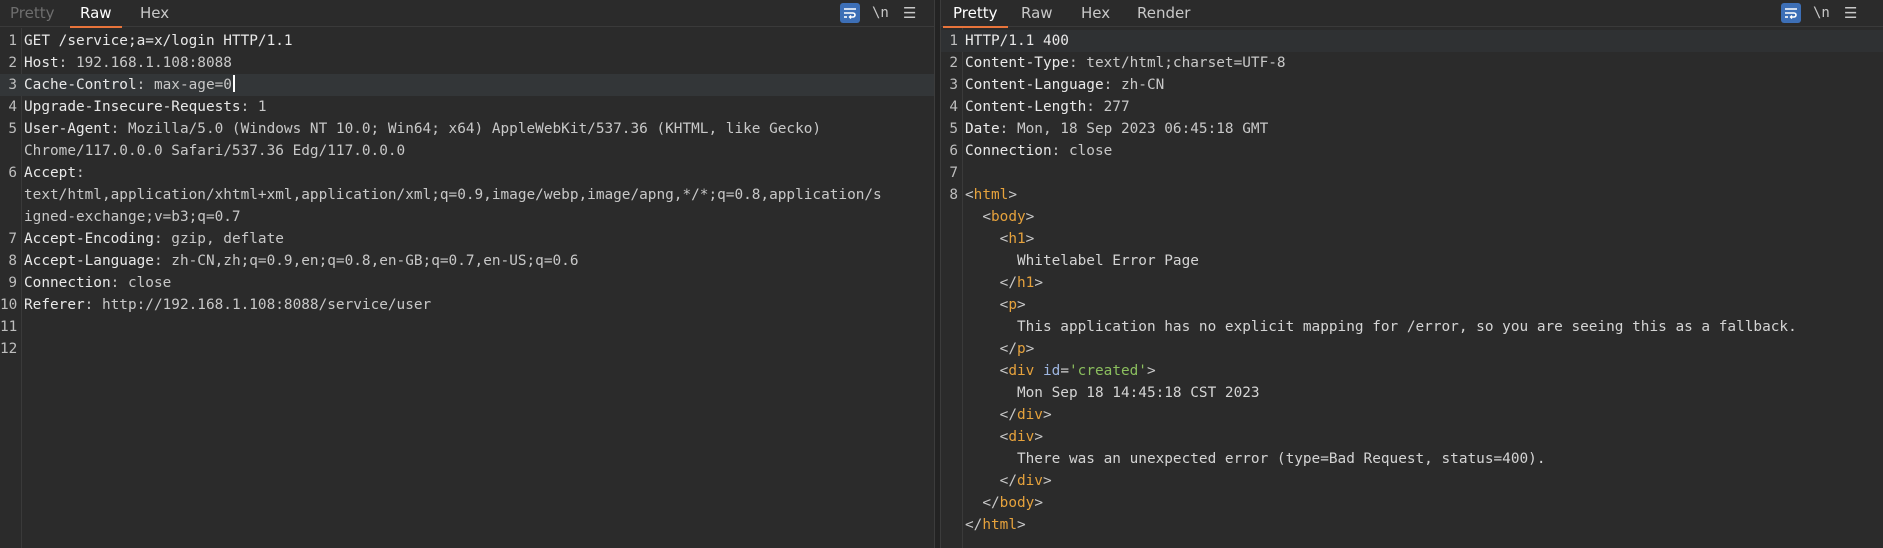  Describe the element at coordinates (467, 107) in the screenshot. I see `code-line: 4 Upgrade-Insecure-Requests: 1` at that location.